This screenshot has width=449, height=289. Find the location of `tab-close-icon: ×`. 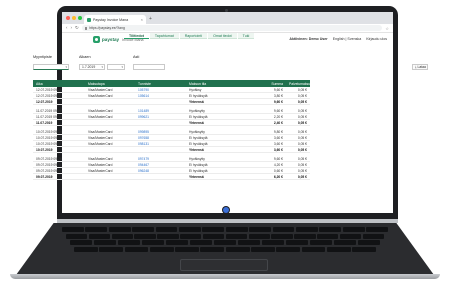

tab-close-icon: × is located at coordinates (142, 19).